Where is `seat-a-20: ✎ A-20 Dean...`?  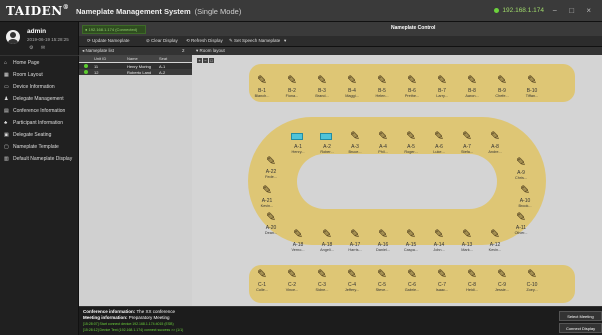 seat-a-20: ✎ A-20 Dean... is located at coordinates (271, 224).